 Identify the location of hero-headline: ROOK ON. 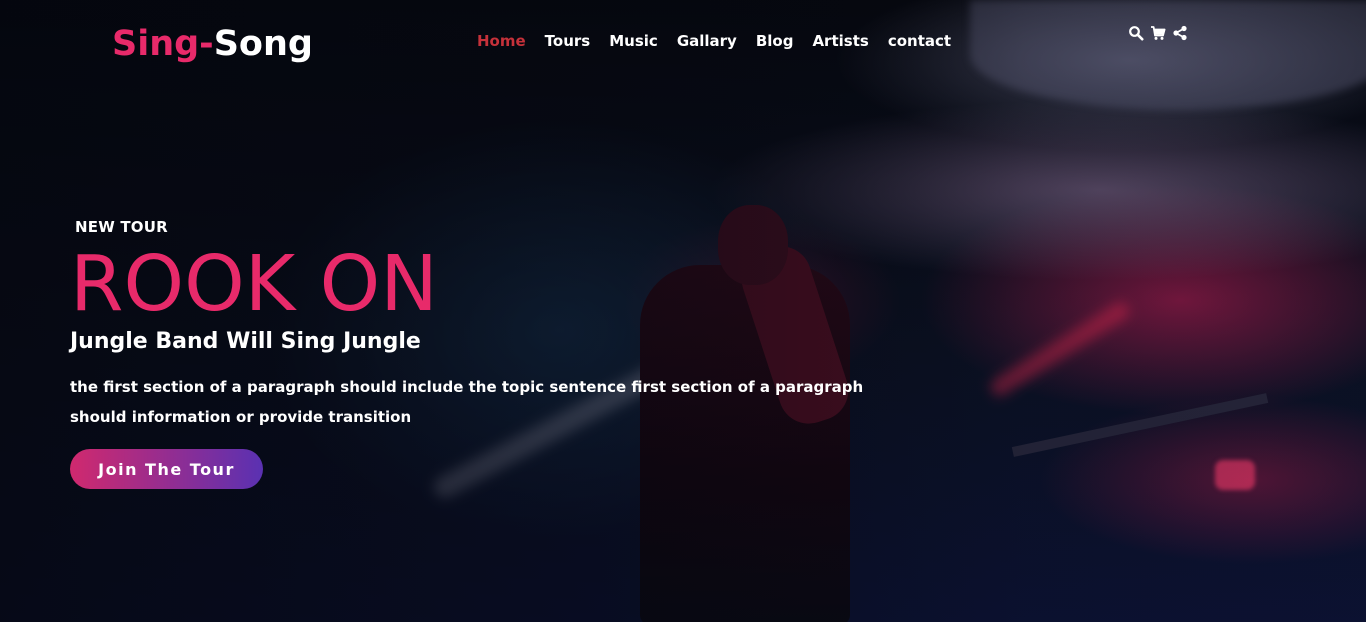
(254, 284).